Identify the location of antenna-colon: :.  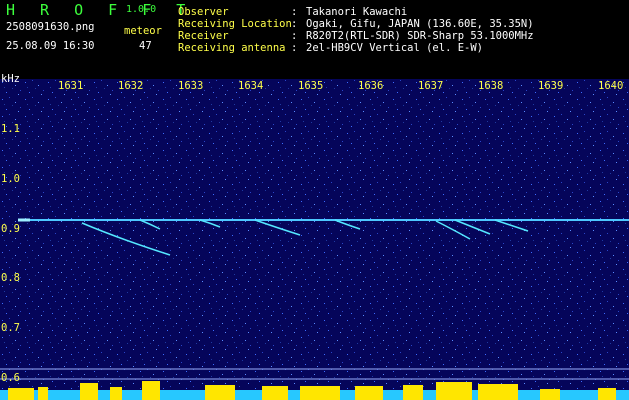
(294, 48).